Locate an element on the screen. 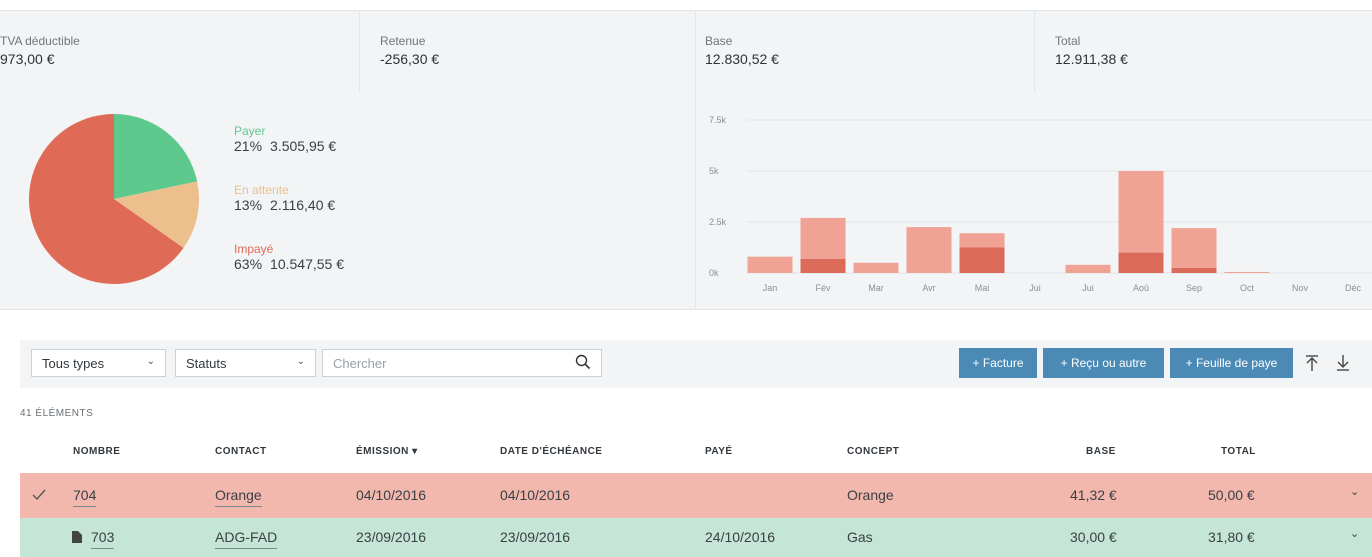  kpi-value: 12.911,38 € is located at coordinates (1091, 59).